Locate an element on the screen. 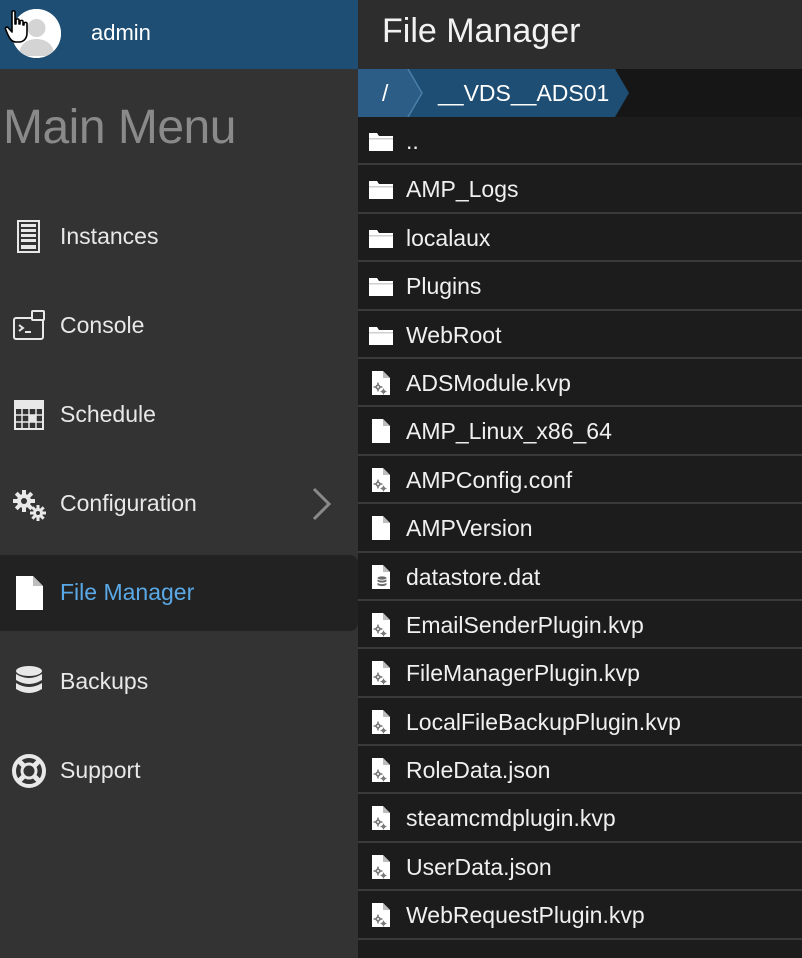  nav-item-backups: Backups is located at coordinates (179, 682).